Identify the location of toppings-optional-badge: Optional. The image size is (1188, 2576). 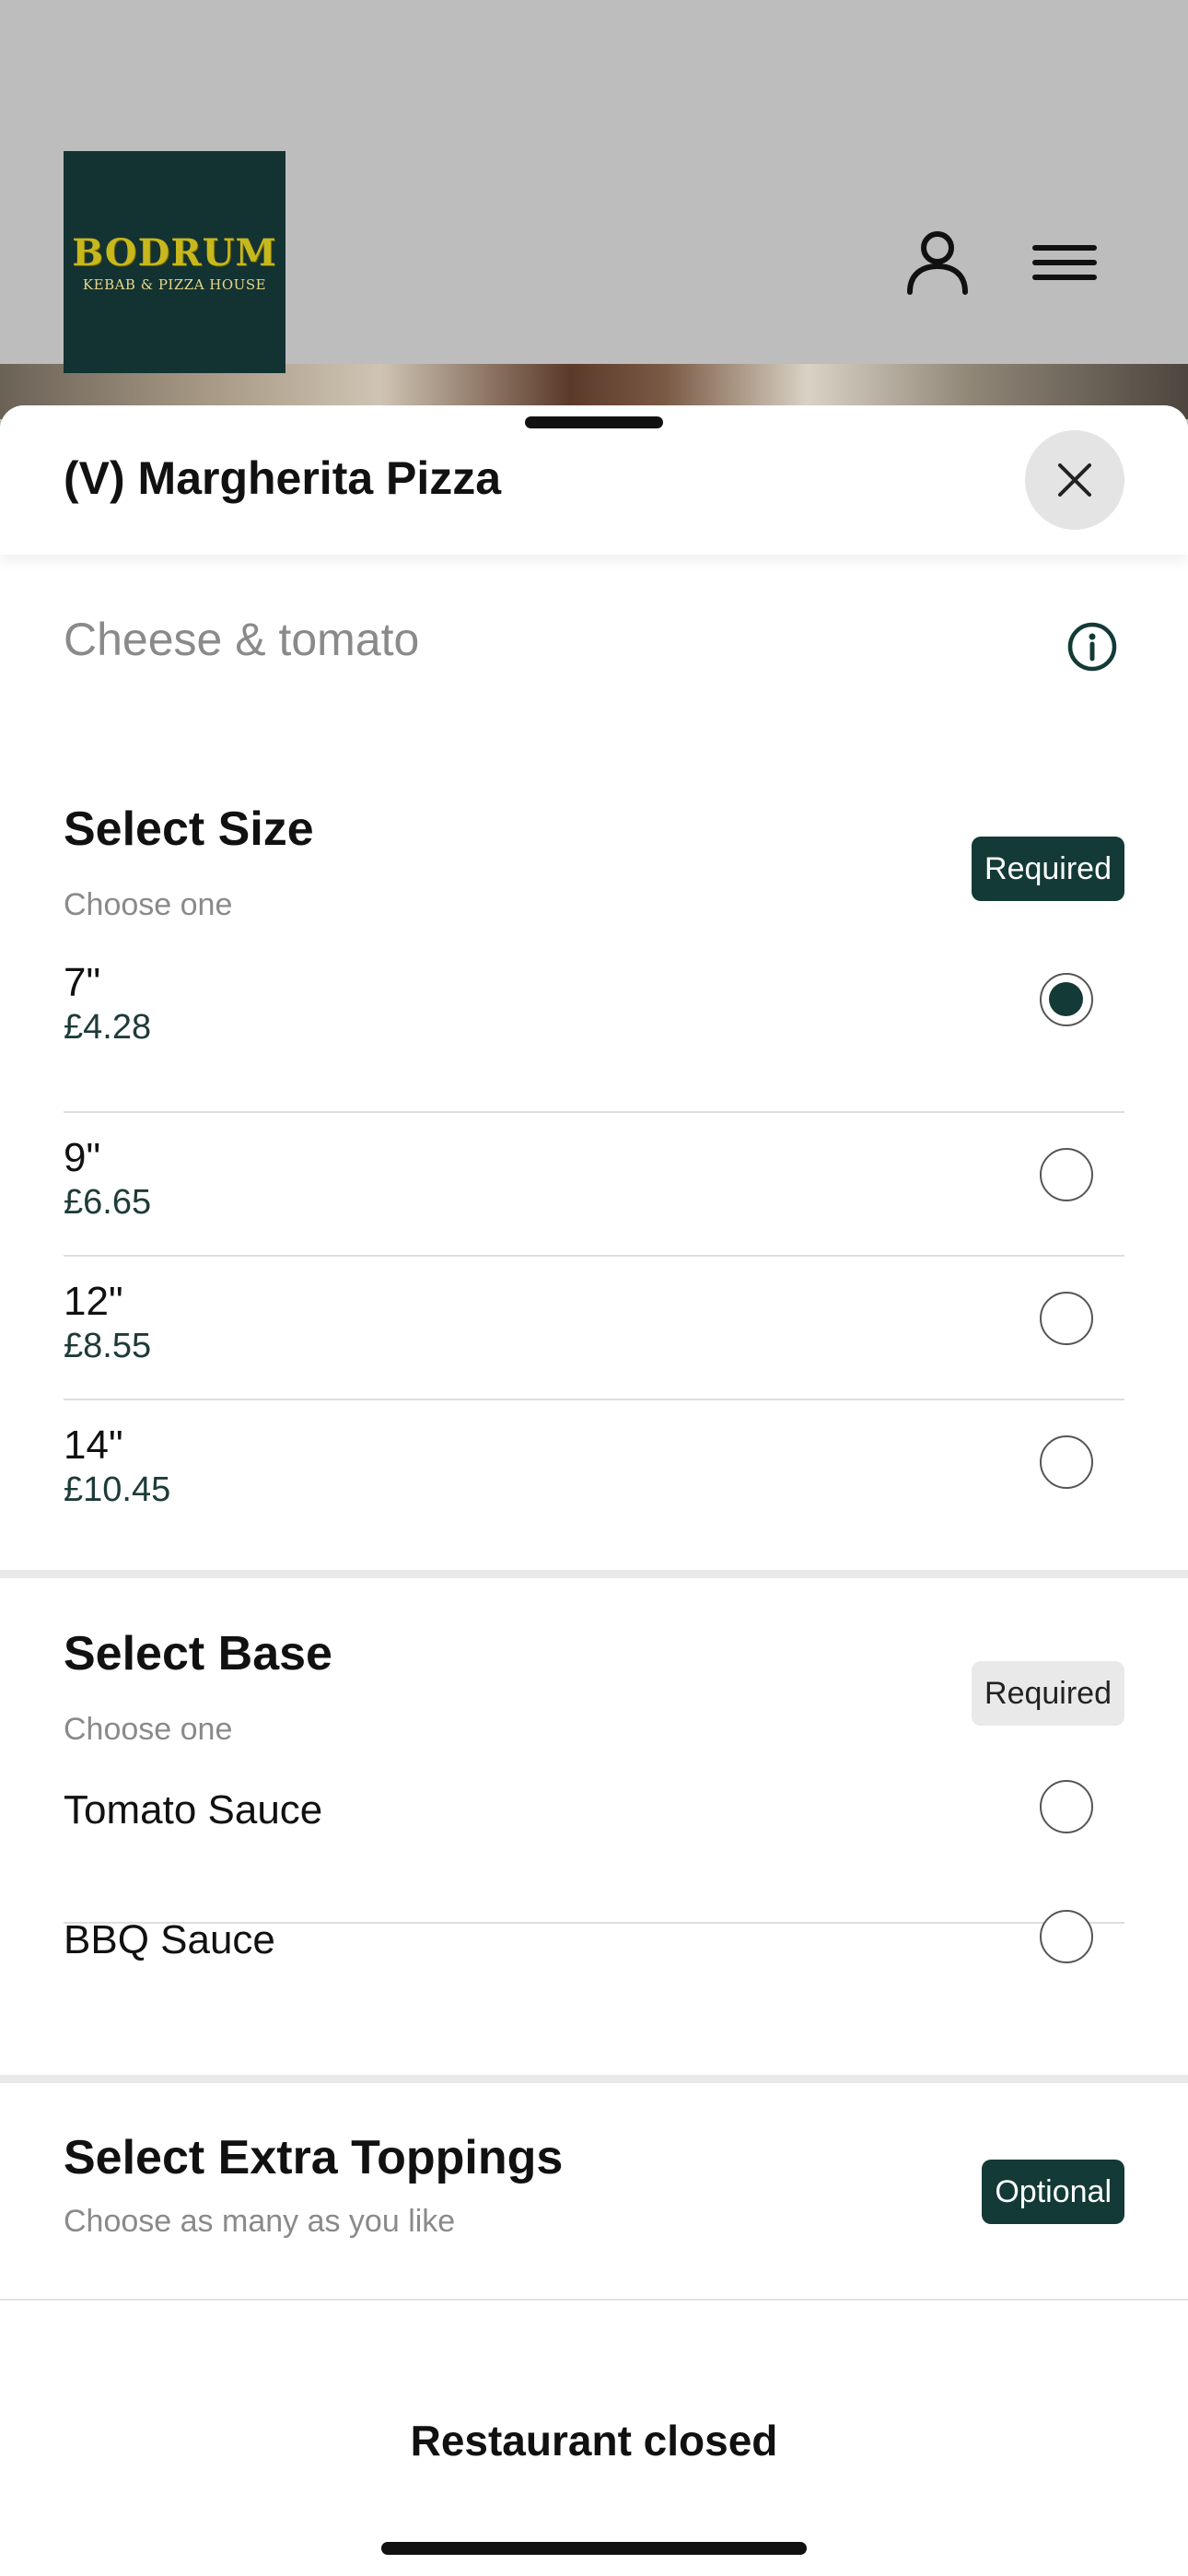
(1053, 2192).